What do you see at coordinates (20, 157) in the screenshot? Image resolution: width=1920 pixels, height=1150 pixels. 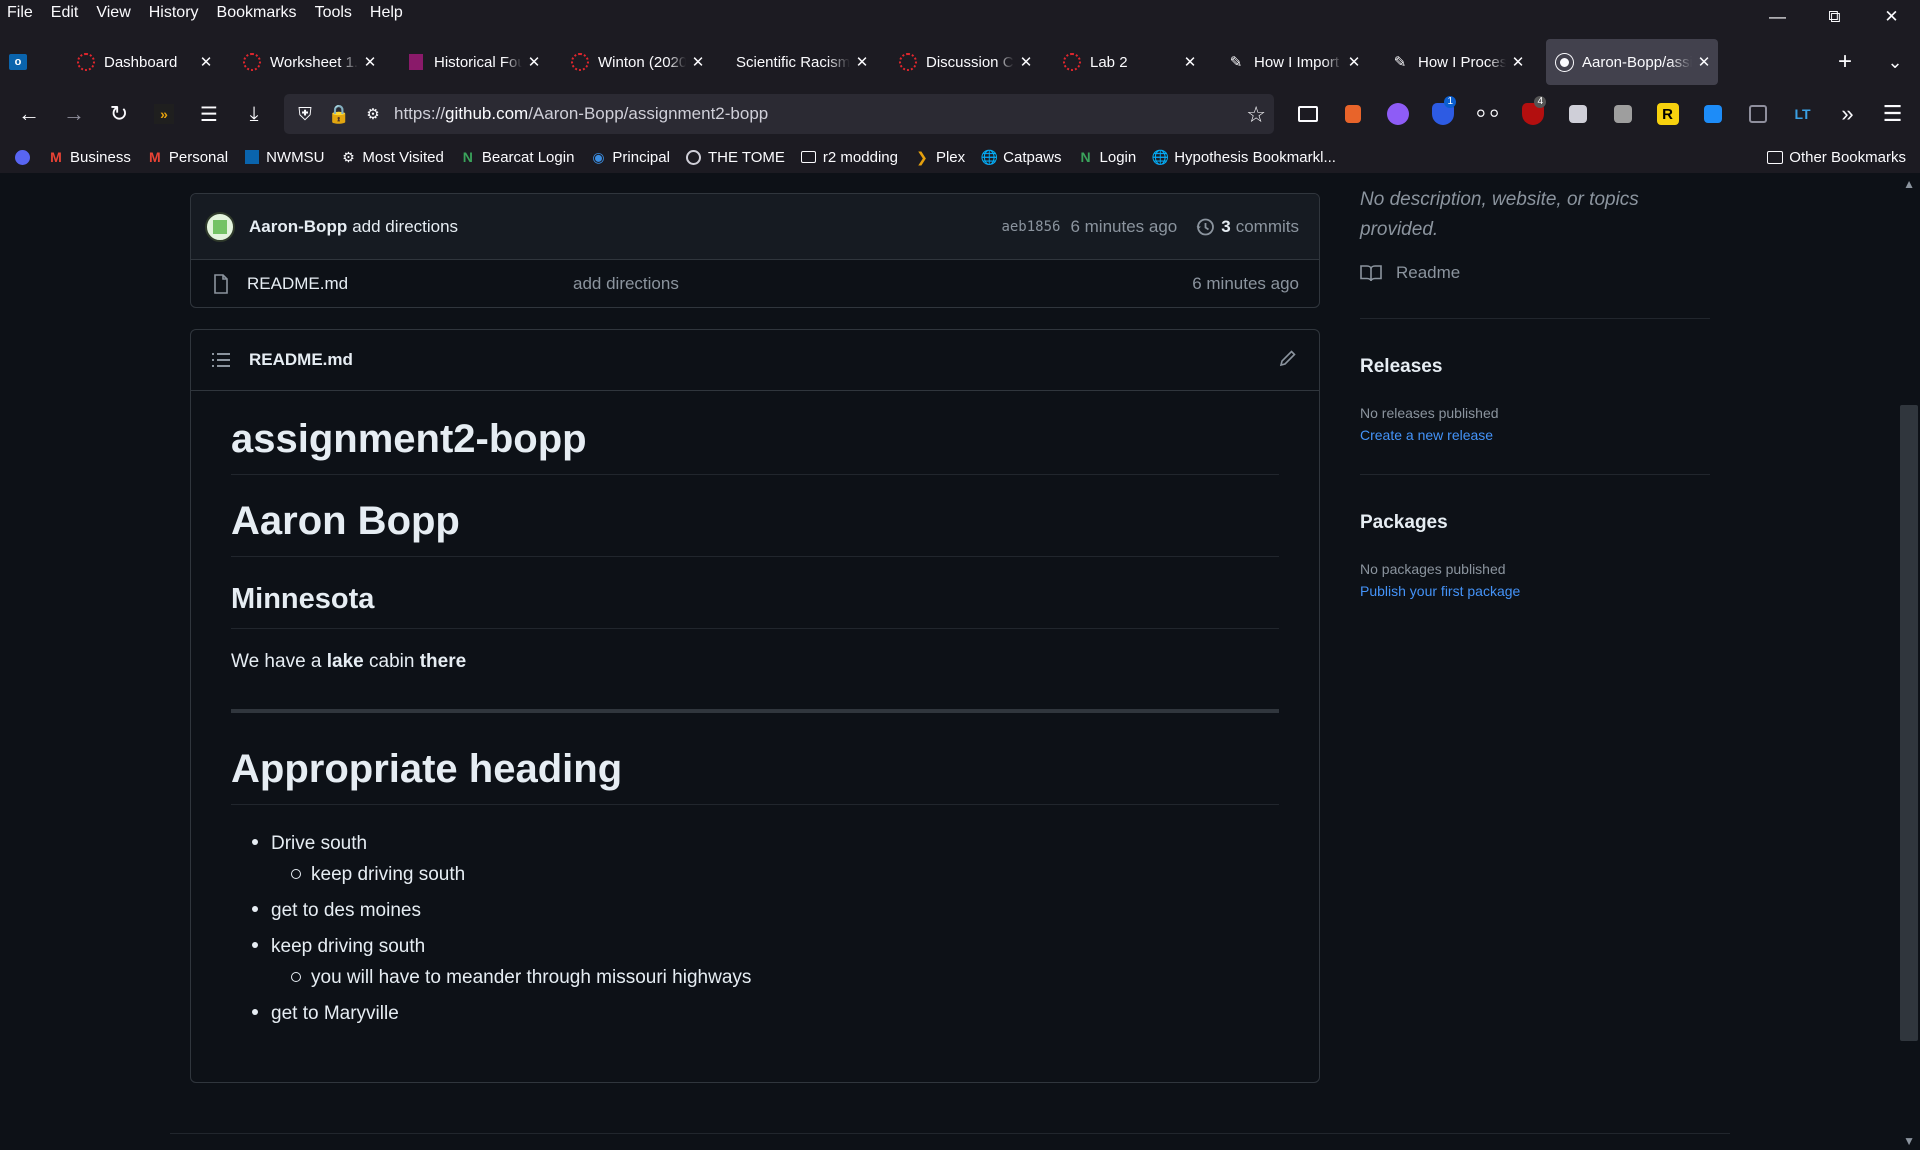 I see `bookmark-discord` at bounding box center [20, 157].